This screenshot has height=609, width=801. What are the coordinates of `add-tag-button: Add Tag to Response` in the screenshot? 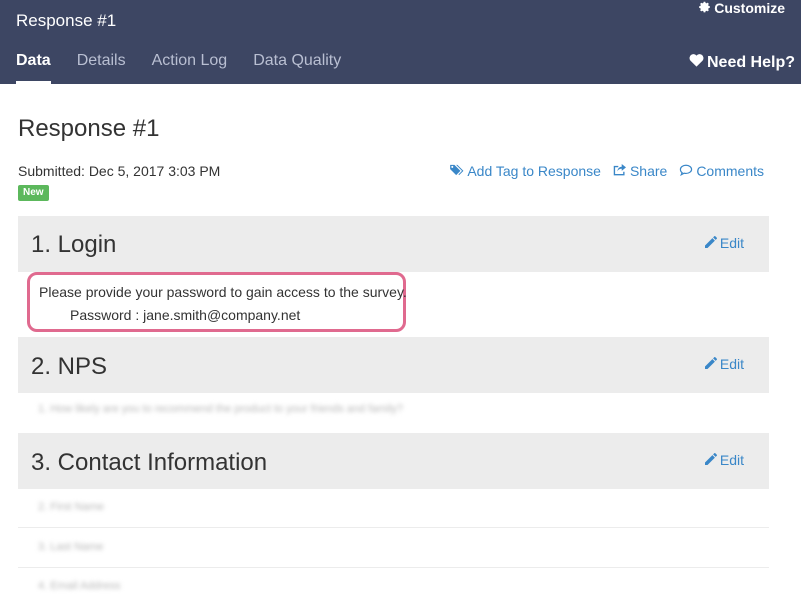 It's located at (525, 171).